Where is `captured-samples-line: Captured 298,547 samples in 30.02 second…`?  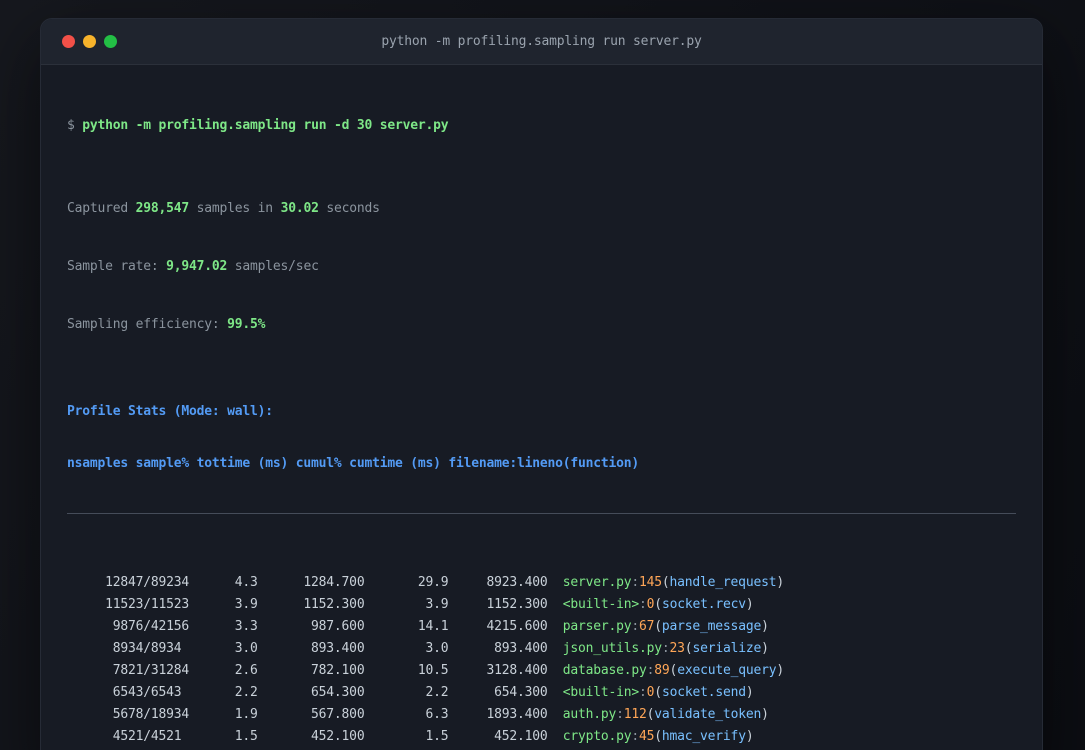 captured-samples-line: Captured 298,547 samples in 30.02 second… is located at coordinates (541, 209).